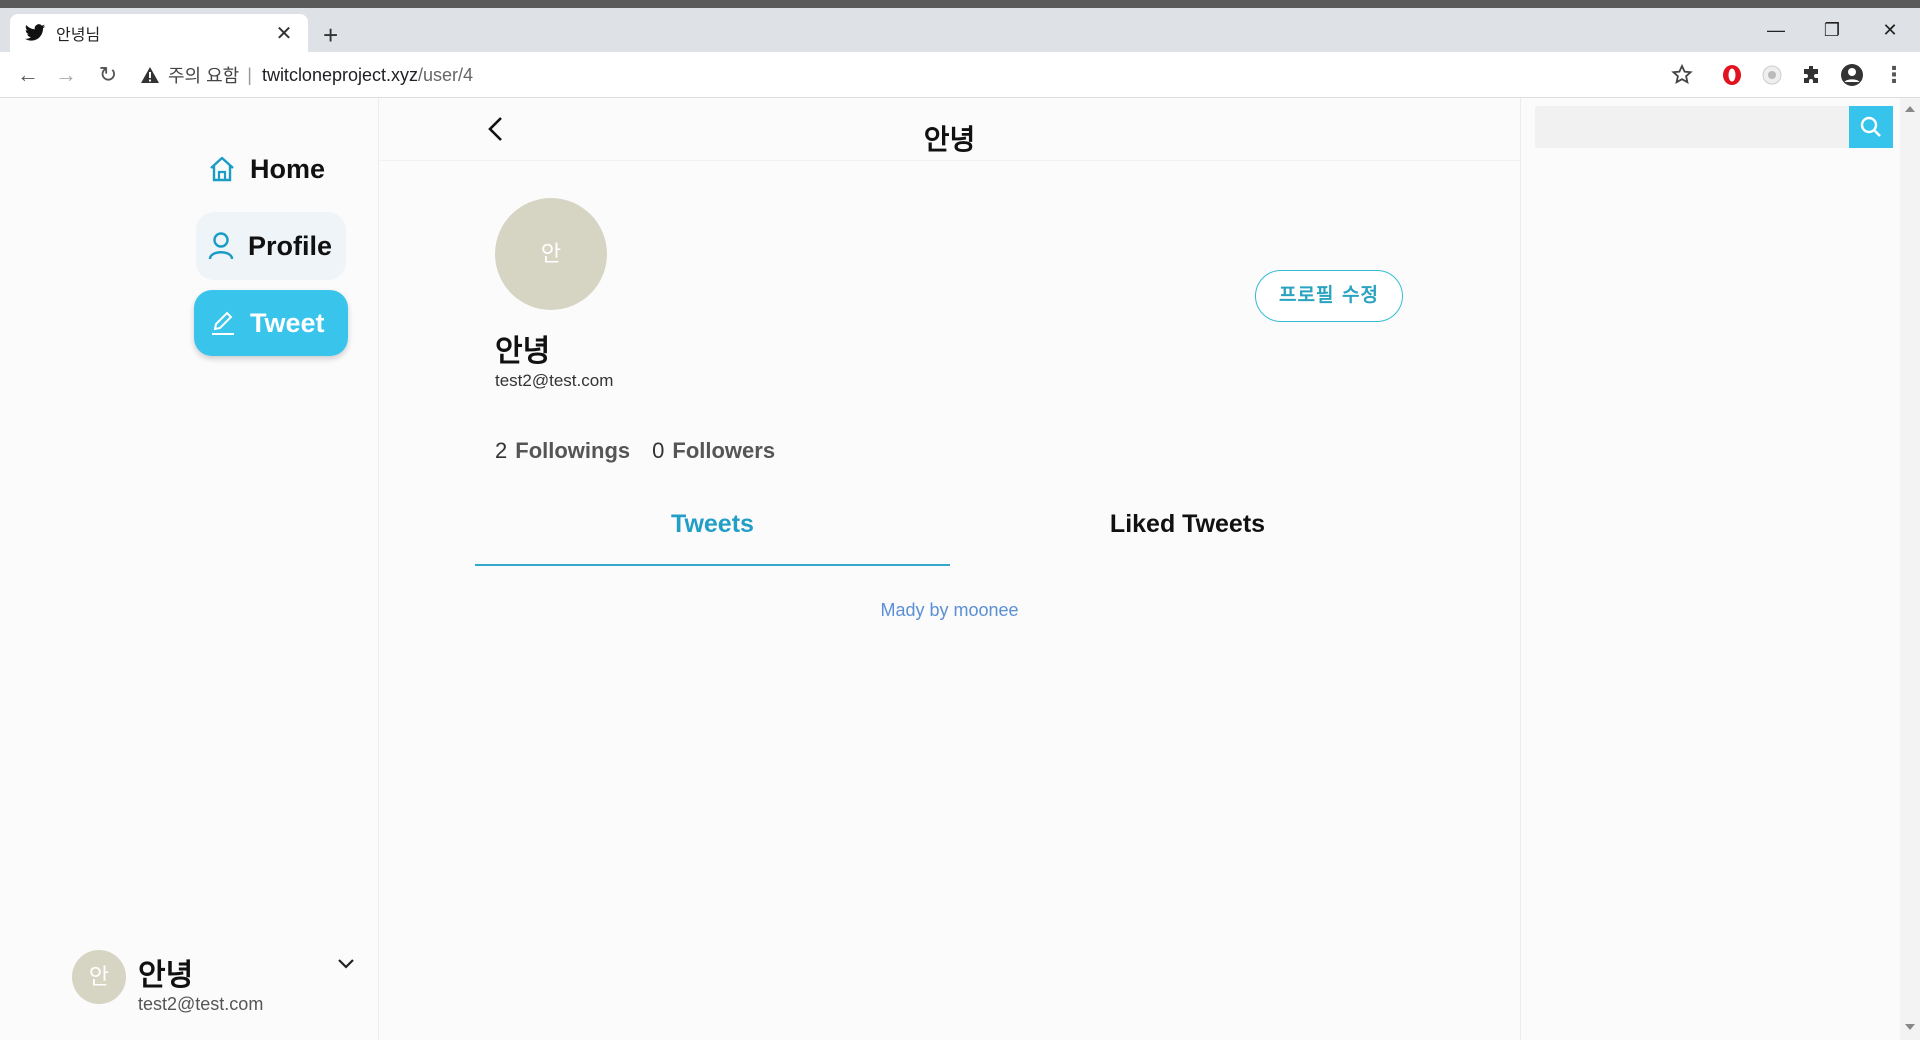 The width and height of the screenshot is (1920, 1040). Describe the element at coordinates (1772, 75) in the screenshot. I see `extension-icon` at that location.